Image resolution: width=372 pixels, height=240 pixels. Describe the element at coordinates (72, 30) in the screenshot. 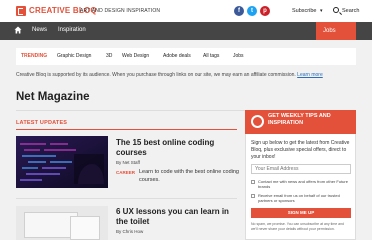

I see `nav-item-inspiration: Inspiration` at that location.